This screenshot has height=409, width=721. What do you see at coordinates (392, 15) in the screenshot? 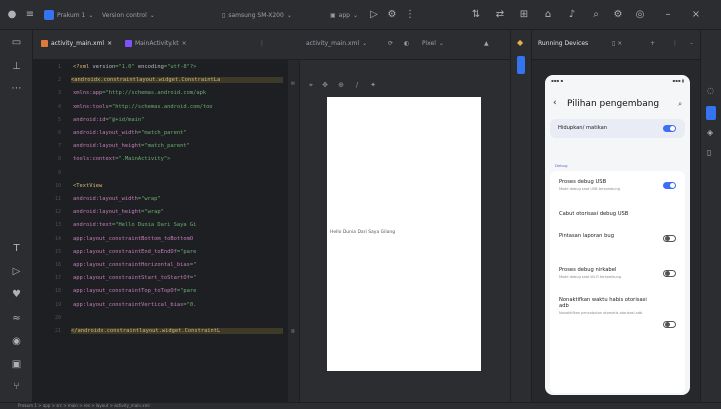
I see `debug-icon: ⚙` at bounding box center [392, 15].